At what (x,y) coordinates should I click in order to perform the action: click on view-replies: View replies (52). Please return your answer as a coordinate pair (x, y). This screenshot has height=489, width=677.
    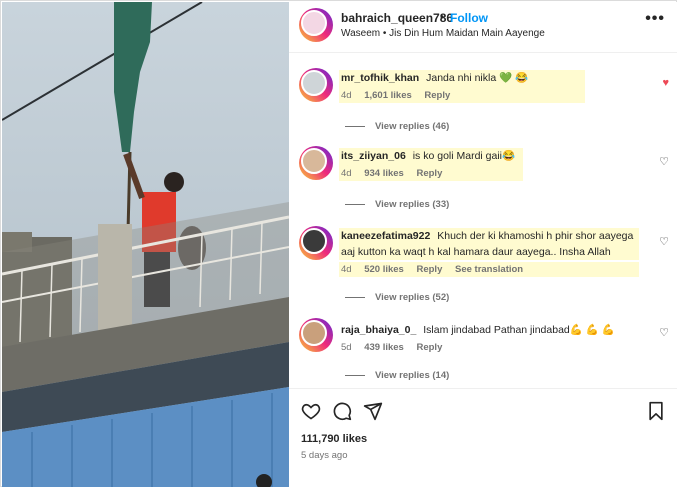
    Looking at the image, I should click on (397, 297).